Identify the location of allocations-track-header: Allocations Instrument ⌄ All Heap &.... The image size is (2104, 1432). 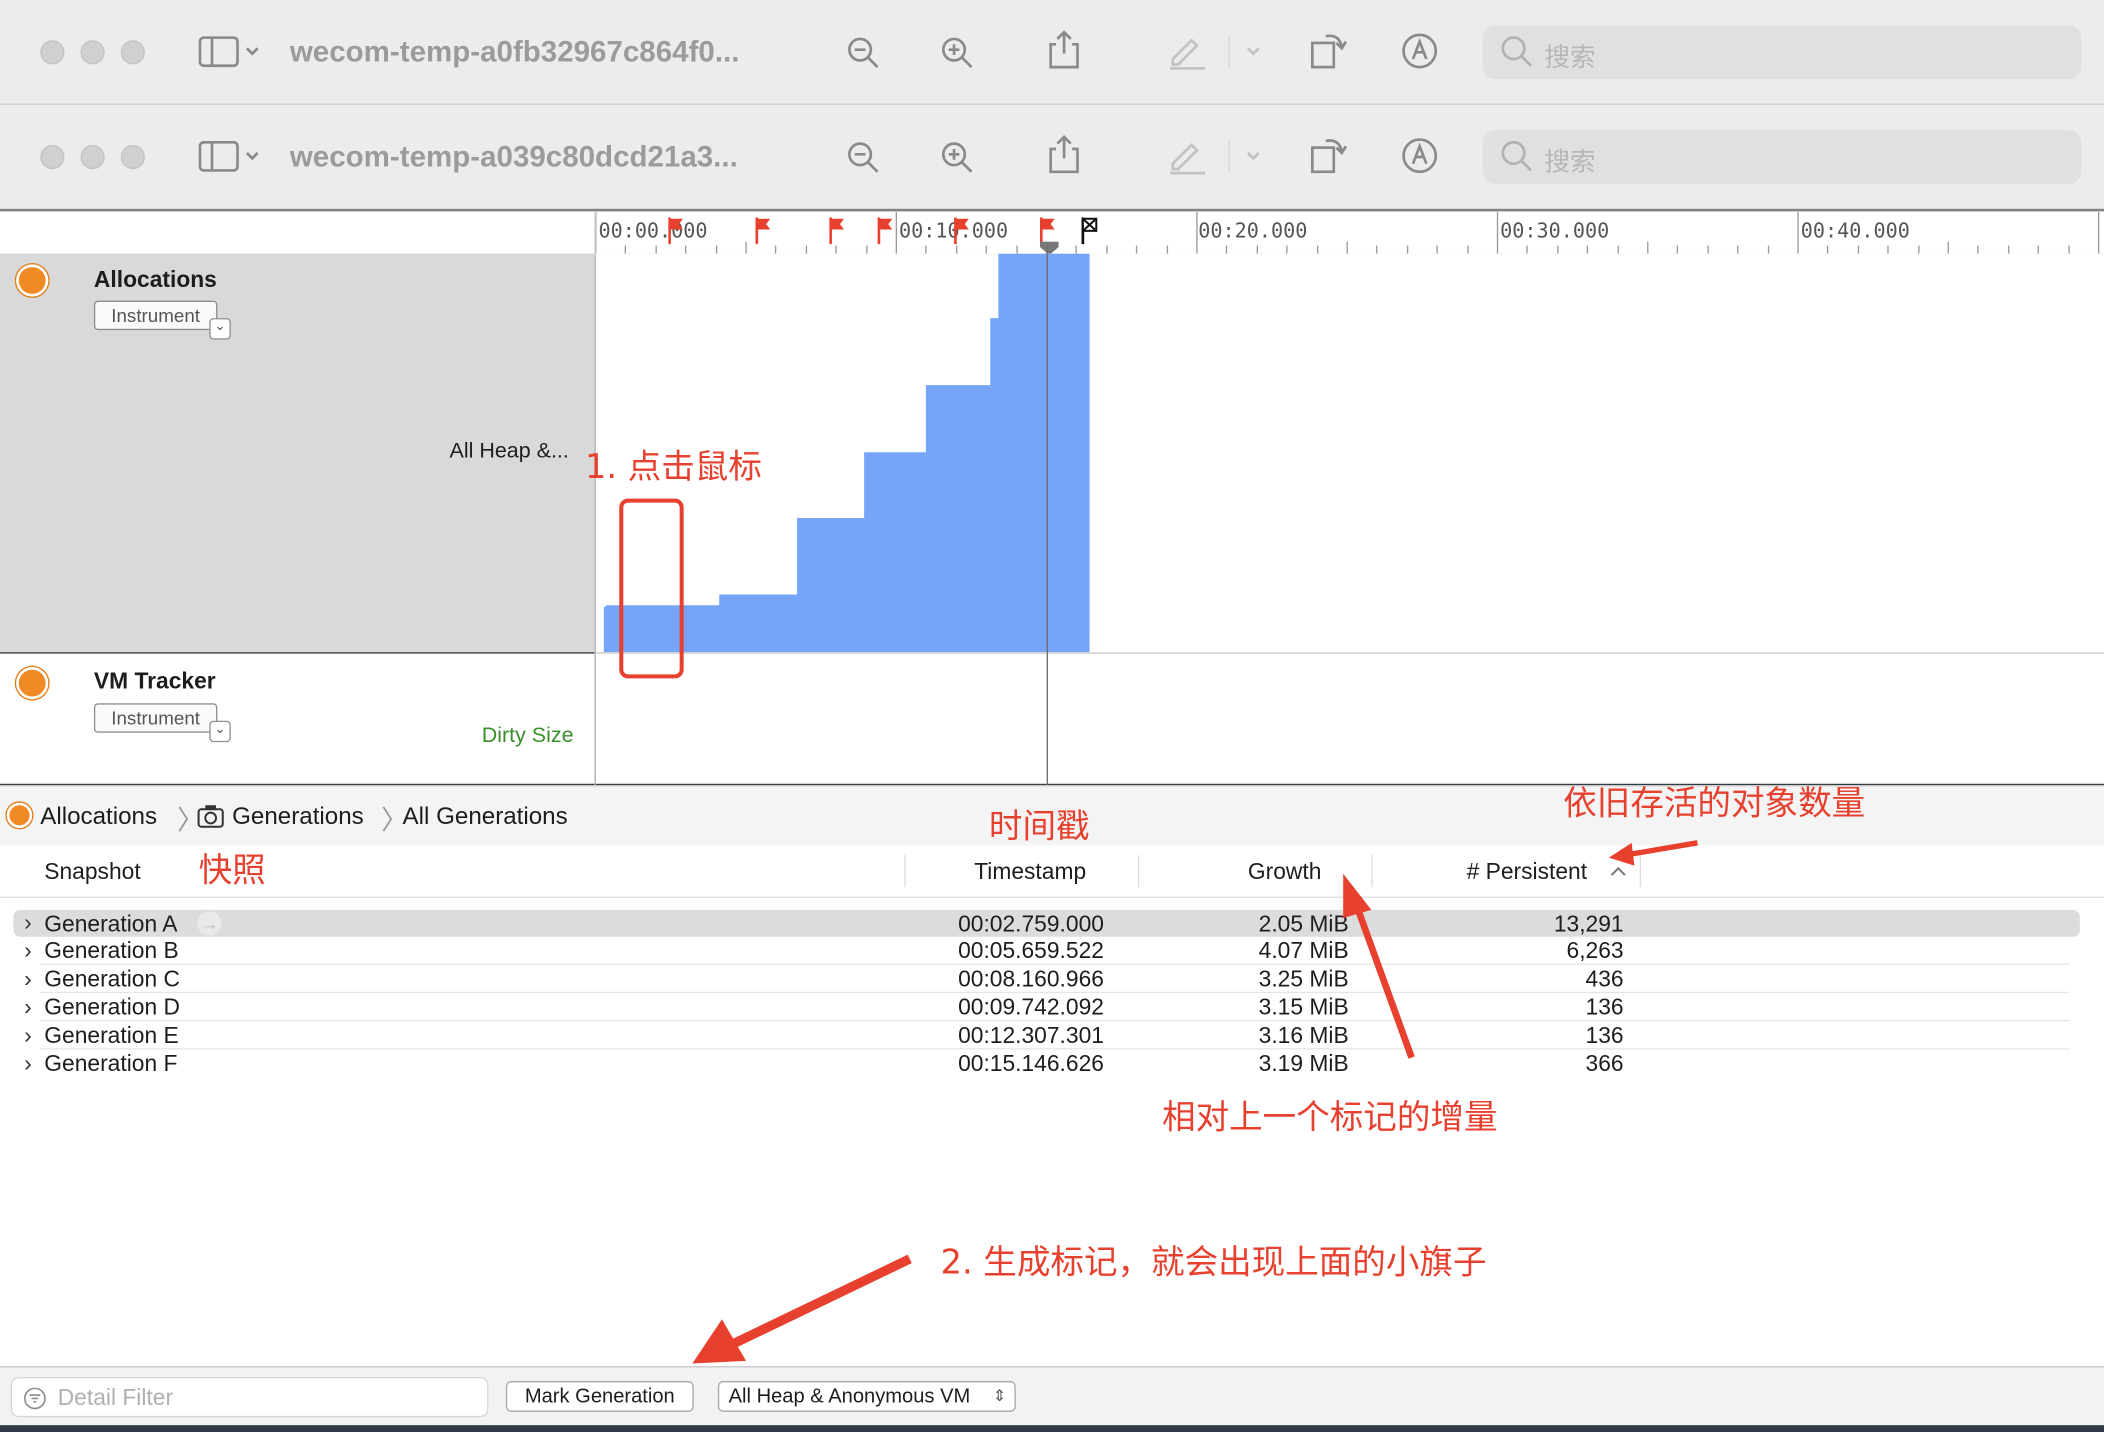
(297, 453).